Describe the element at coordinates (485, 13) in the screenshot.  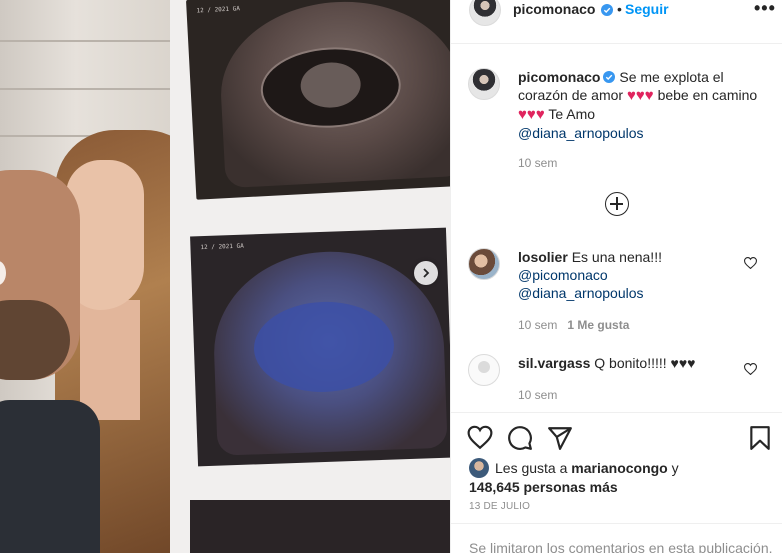
I see `author-avatar` at that location.